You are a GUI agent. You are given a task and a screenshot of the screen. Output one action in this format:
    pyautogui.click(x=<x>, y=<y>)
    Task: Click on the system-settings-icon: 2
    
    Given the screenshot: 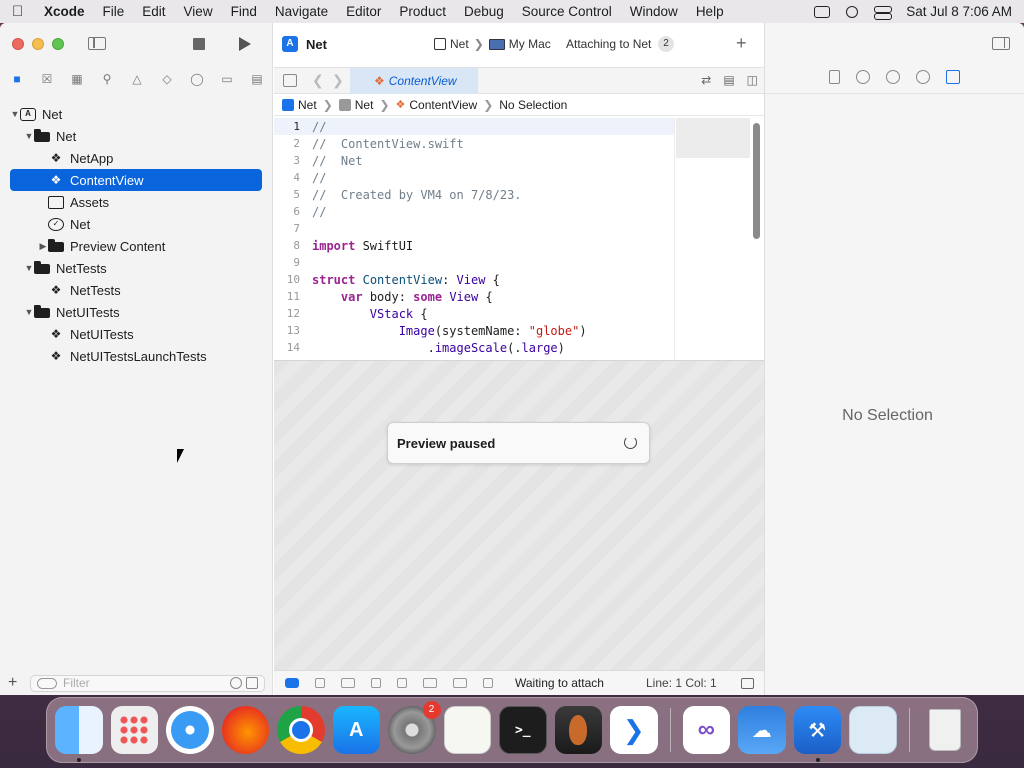 What is the action you would take?
    pyautogui.click(x=414, y=727)
    